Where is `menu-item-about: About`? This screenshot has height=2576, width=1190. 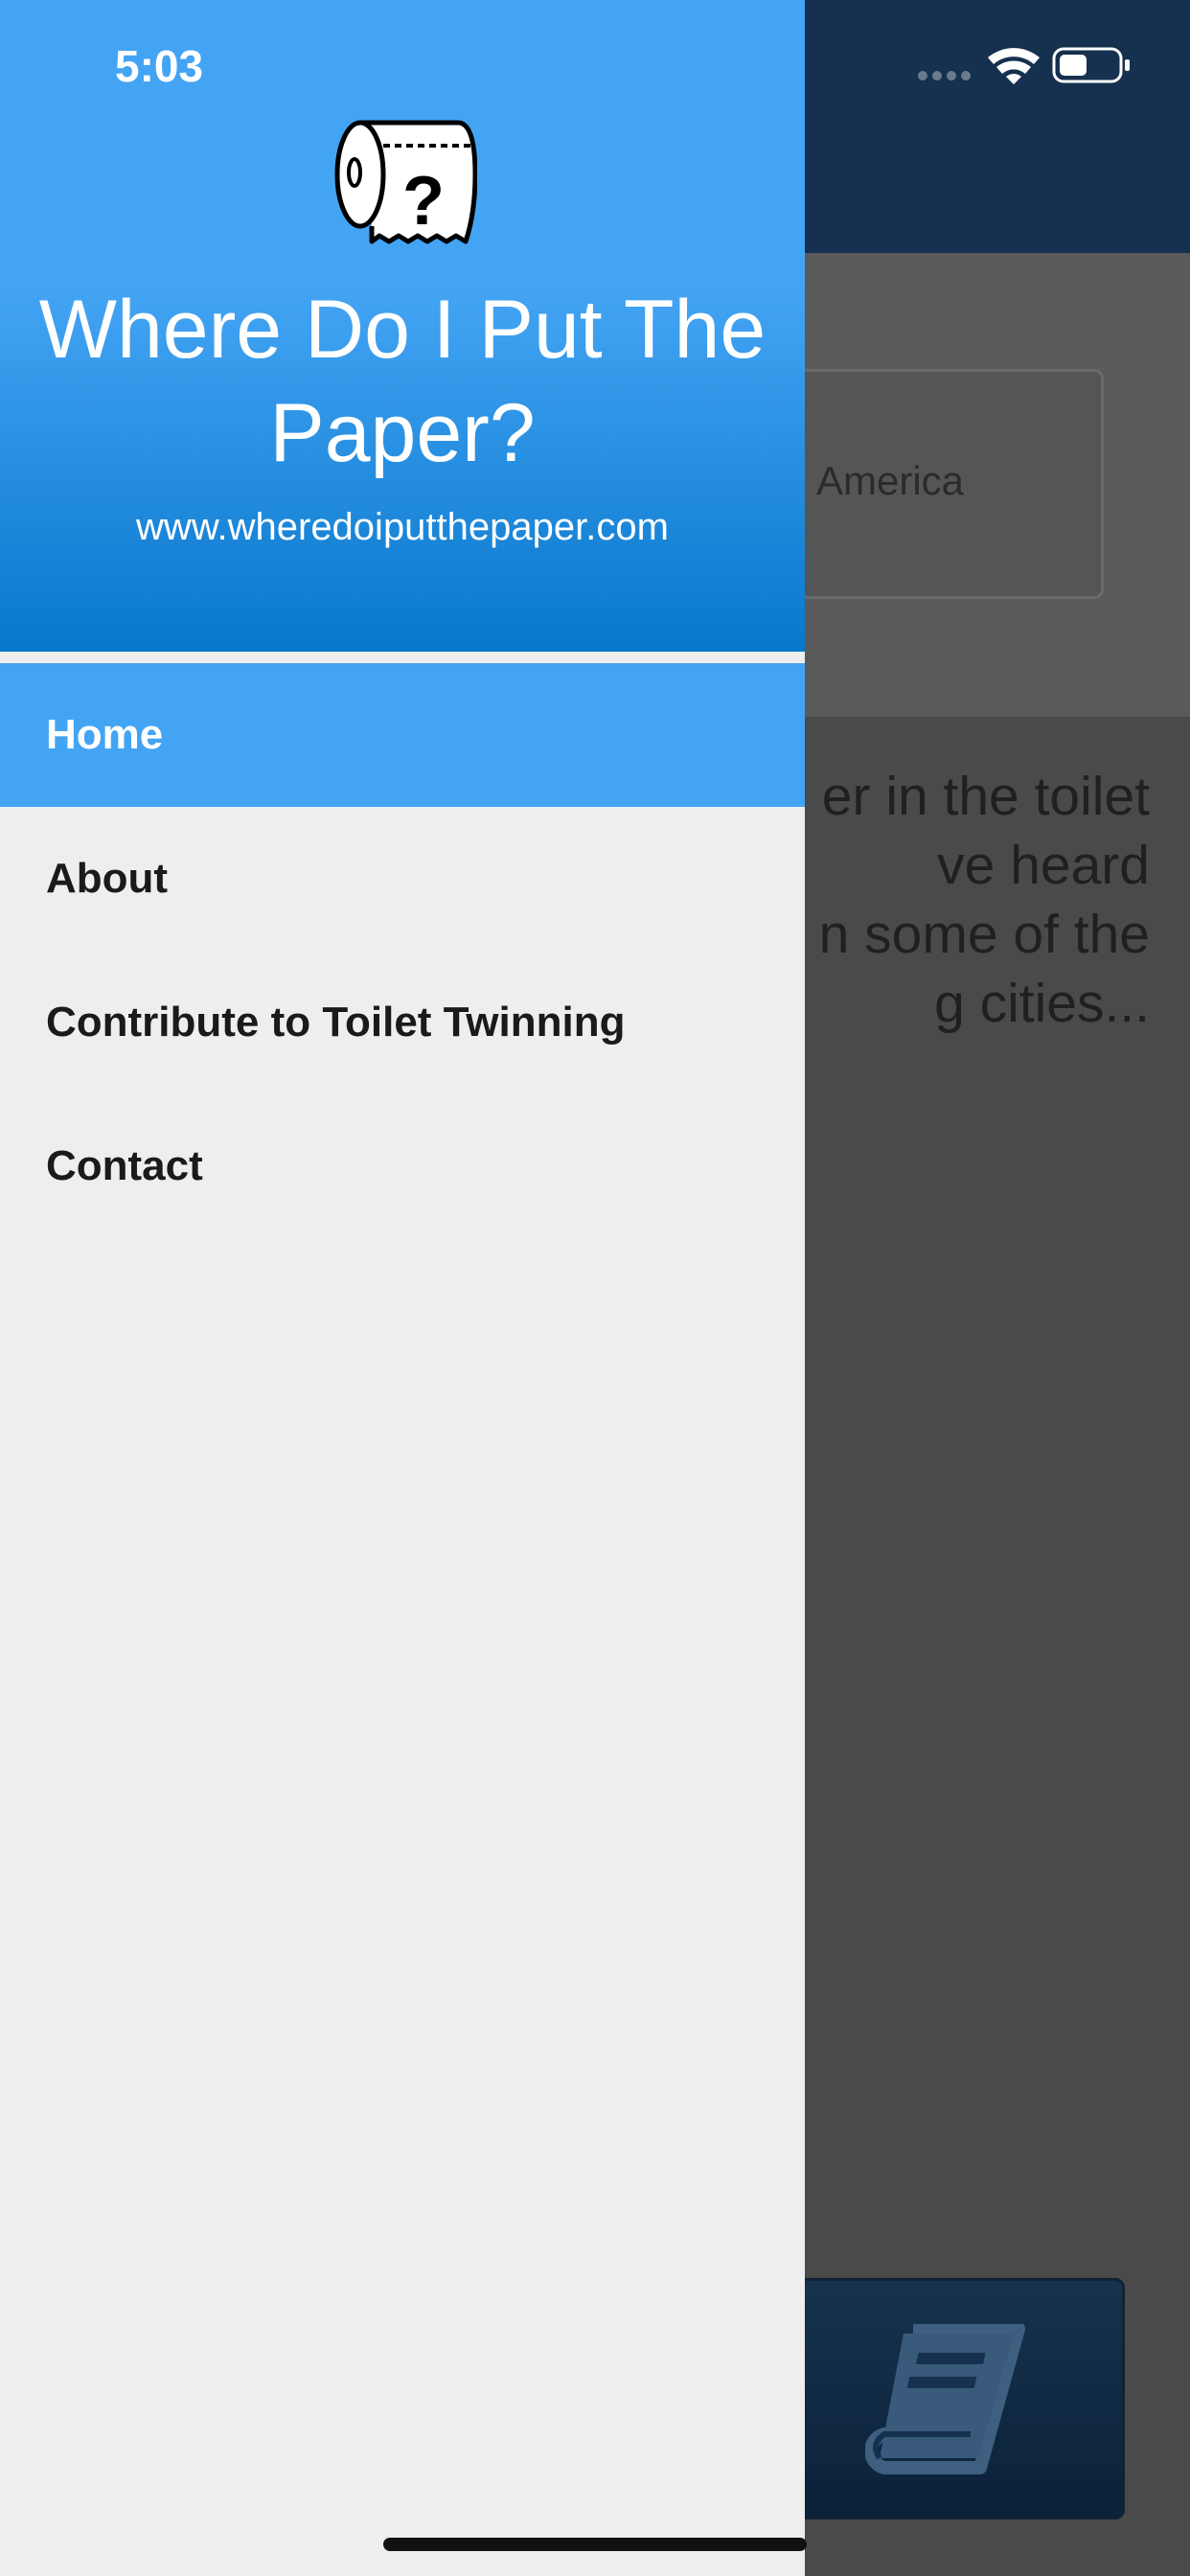
menu-item-about: About is located at coordinates (403, 879).